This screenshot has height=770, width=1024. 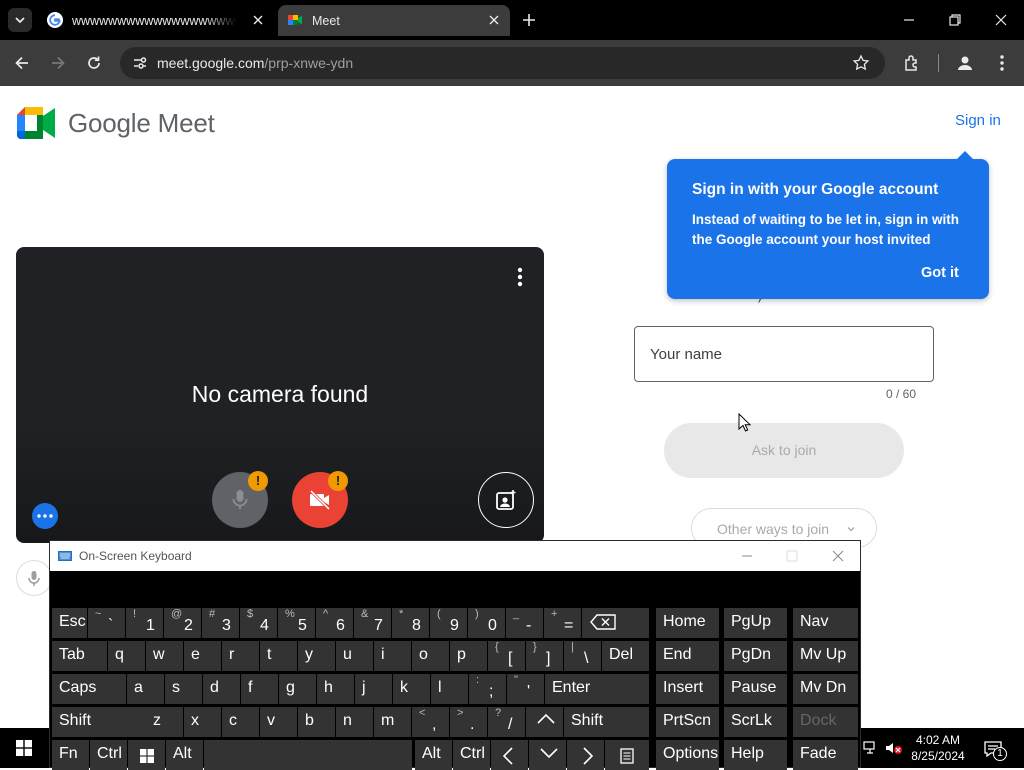 What do you see at coordinates (258, 623) in the screenshot?
I see `osk-key-4: $4` at bounding box center [258, 623].